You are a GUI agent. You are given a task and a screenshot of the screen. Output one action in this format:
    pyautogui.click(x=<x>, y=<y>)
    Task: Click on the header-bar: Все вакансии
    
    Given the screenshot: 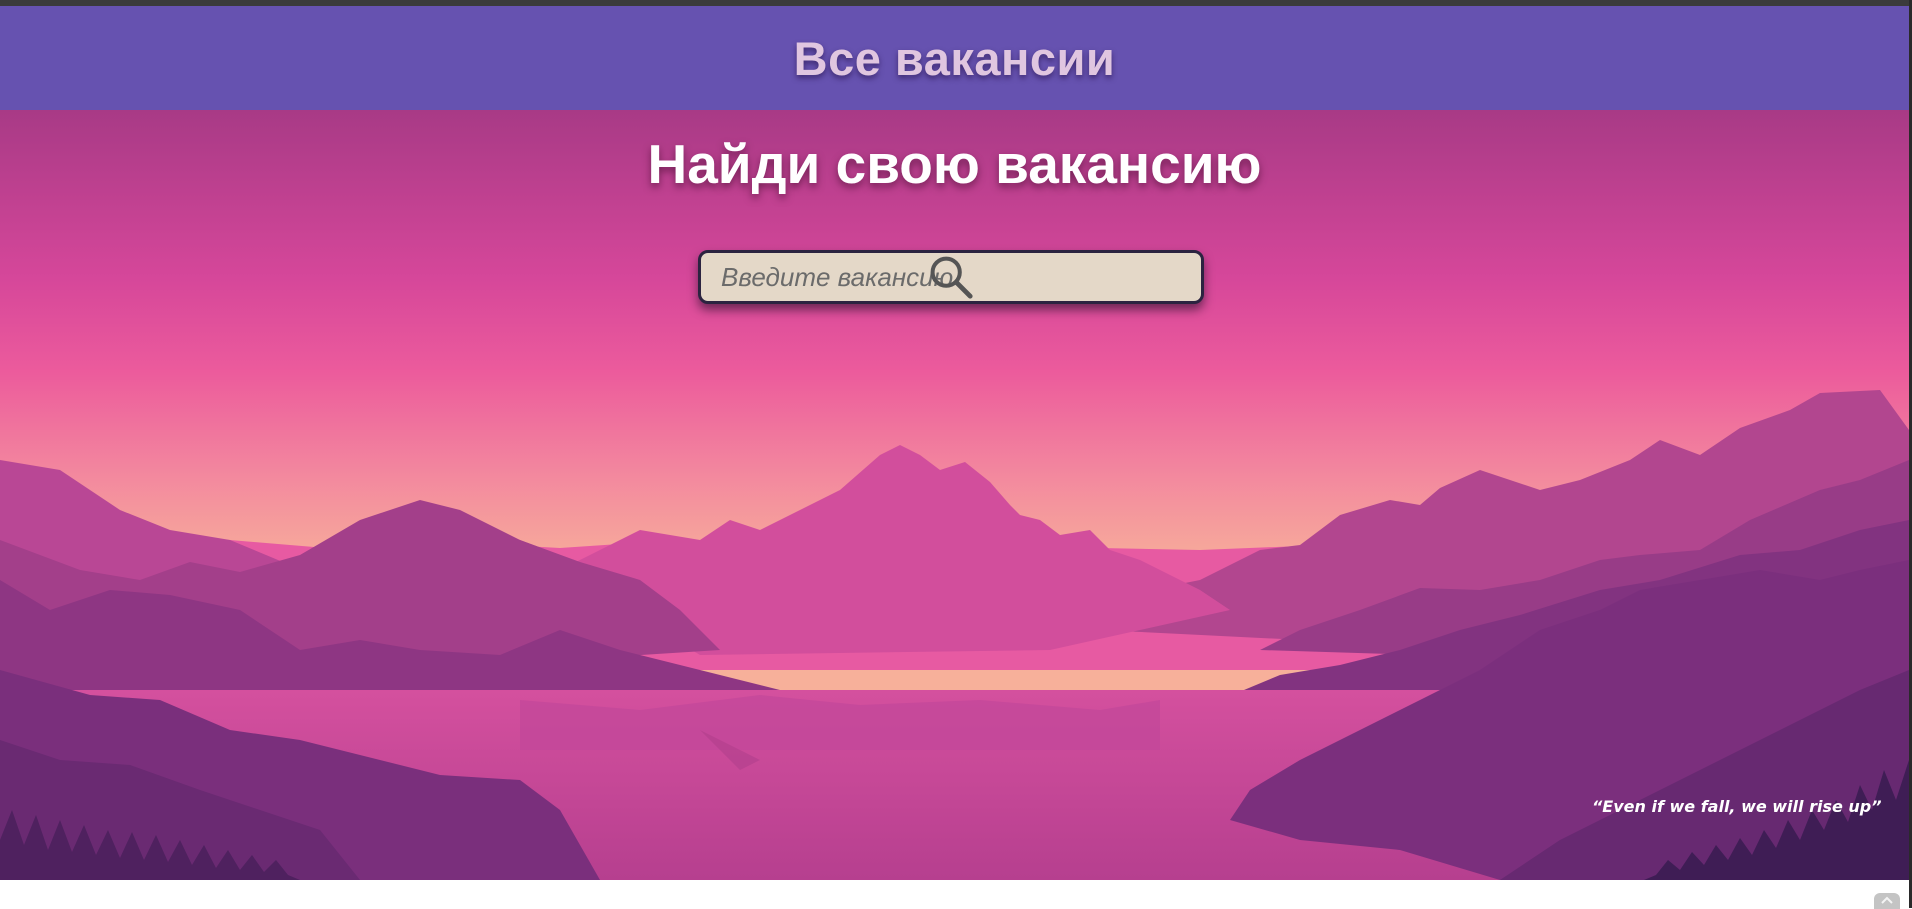 What is the action you would take?
    pyautogui.click(x=954, y=58)
    